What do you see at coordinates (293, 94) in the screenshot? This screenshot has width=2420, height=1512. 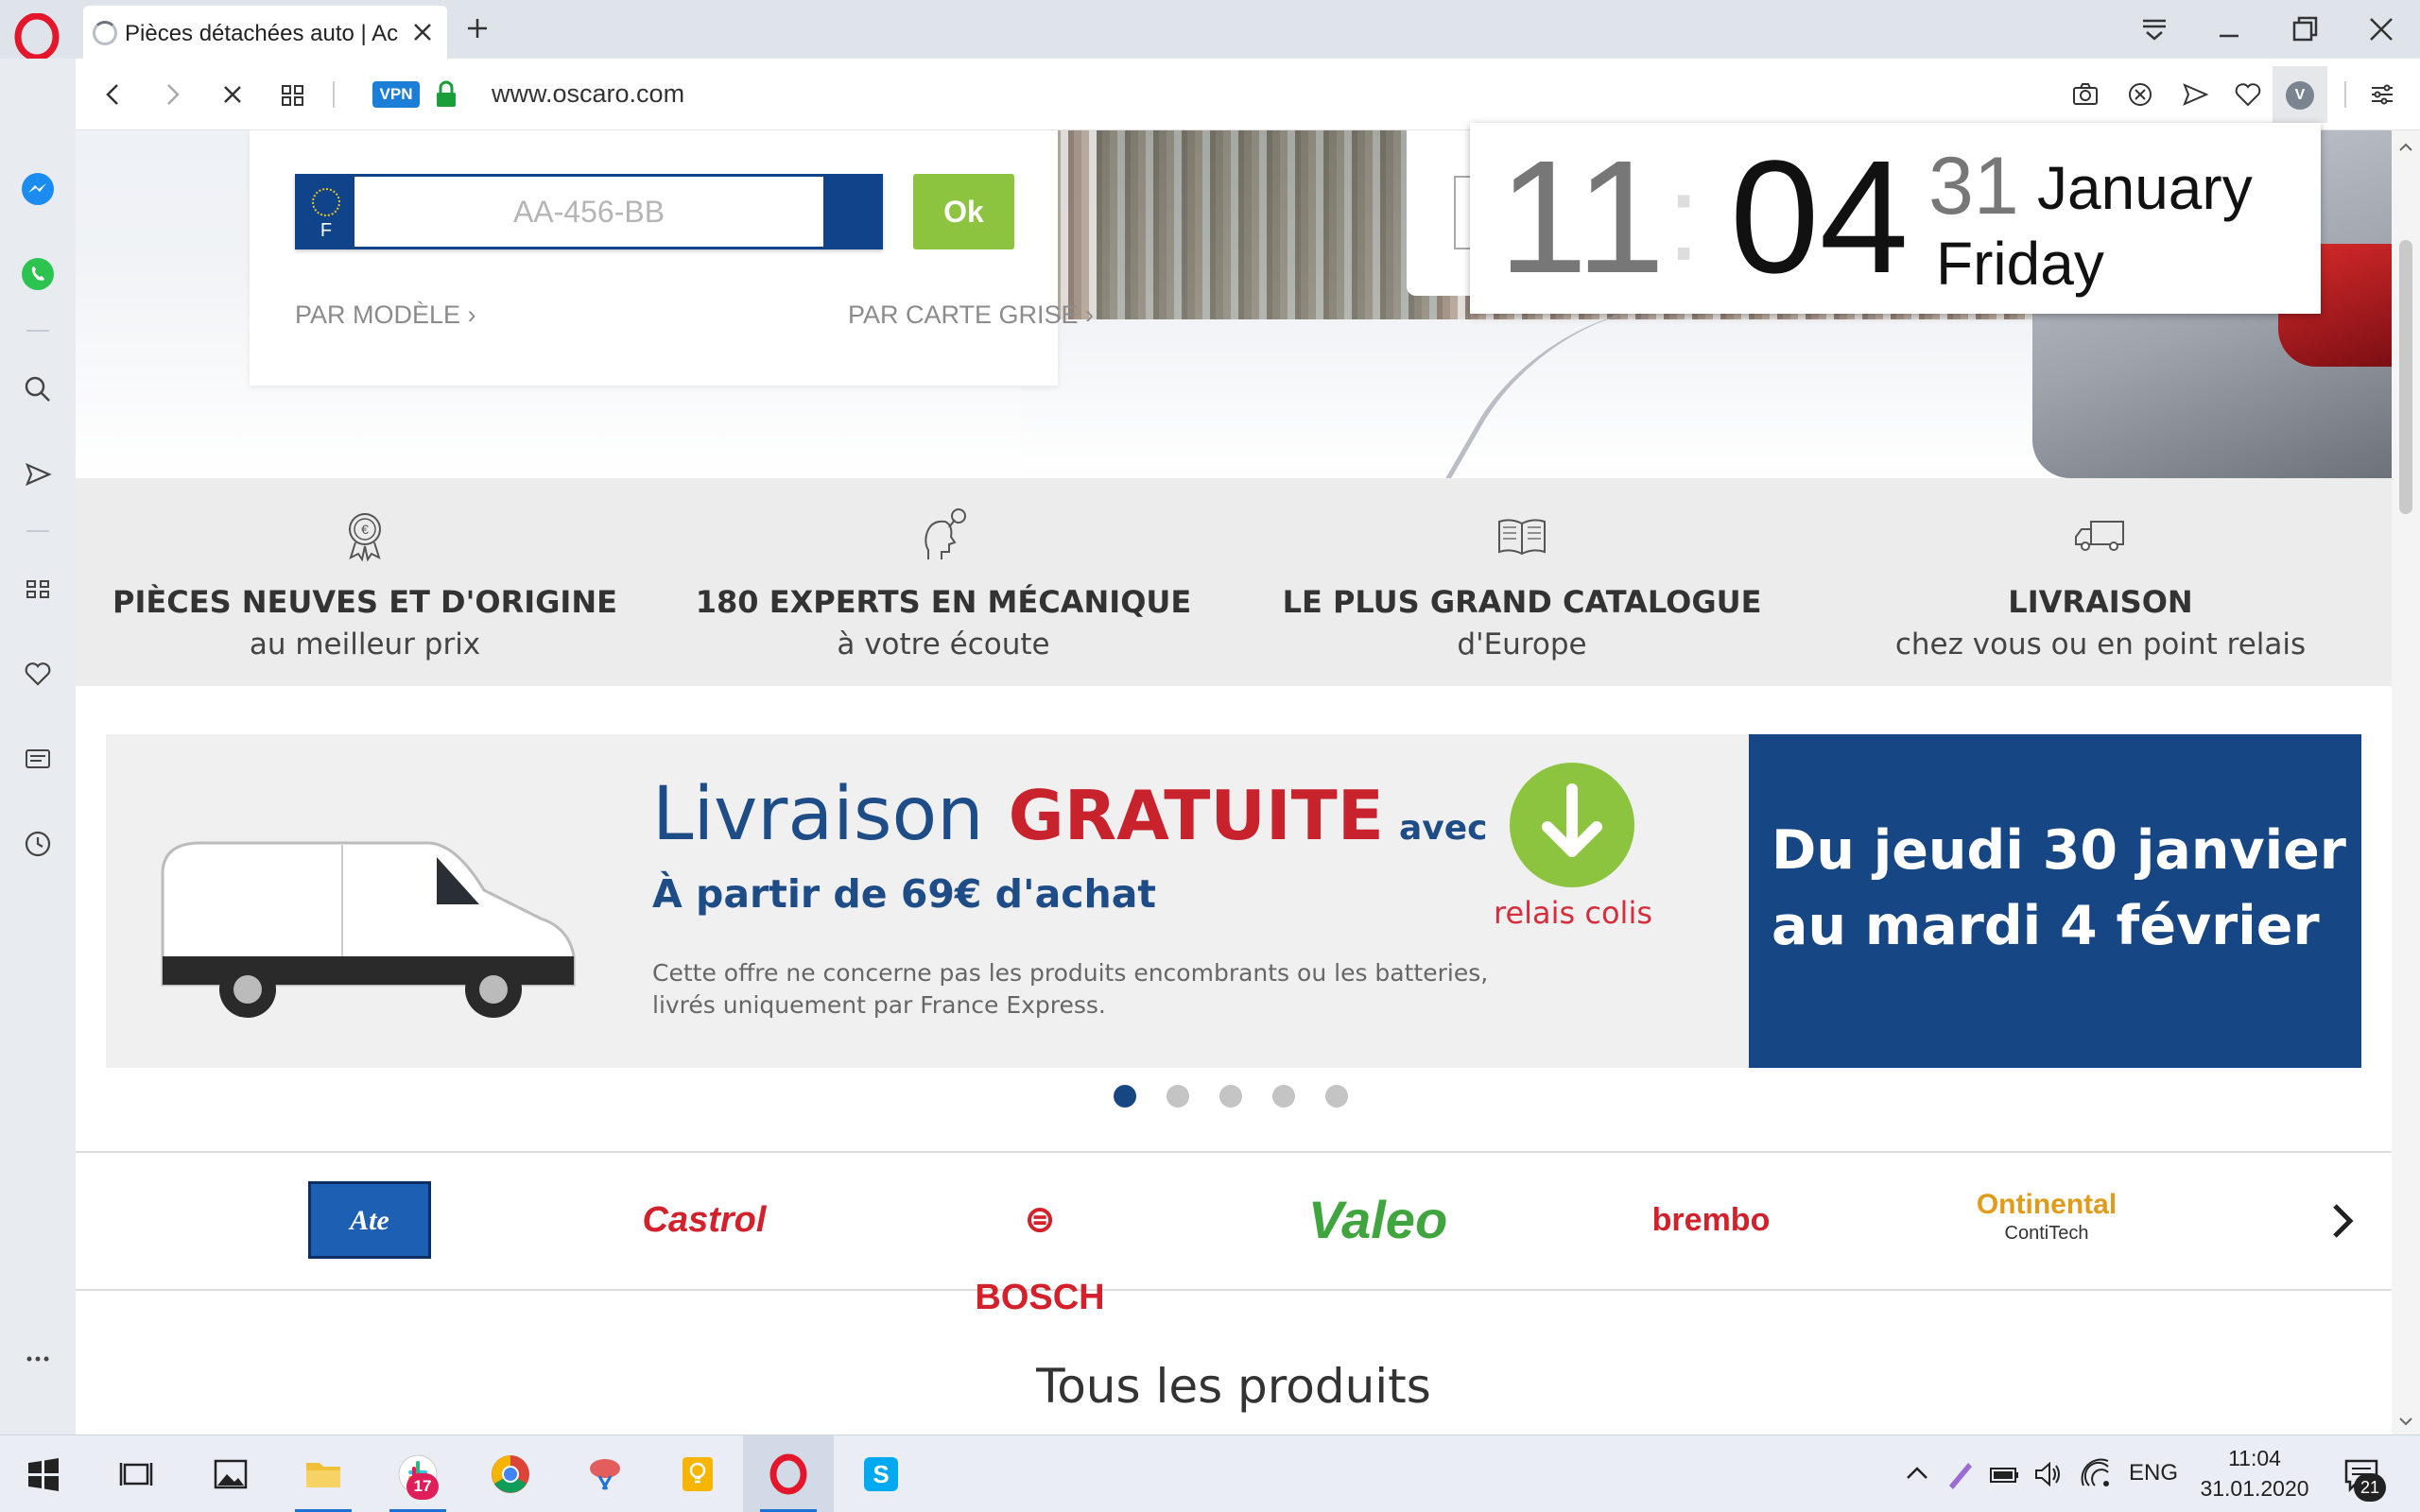 I see `tab-overview-icon` at bounding box center [293, 94].